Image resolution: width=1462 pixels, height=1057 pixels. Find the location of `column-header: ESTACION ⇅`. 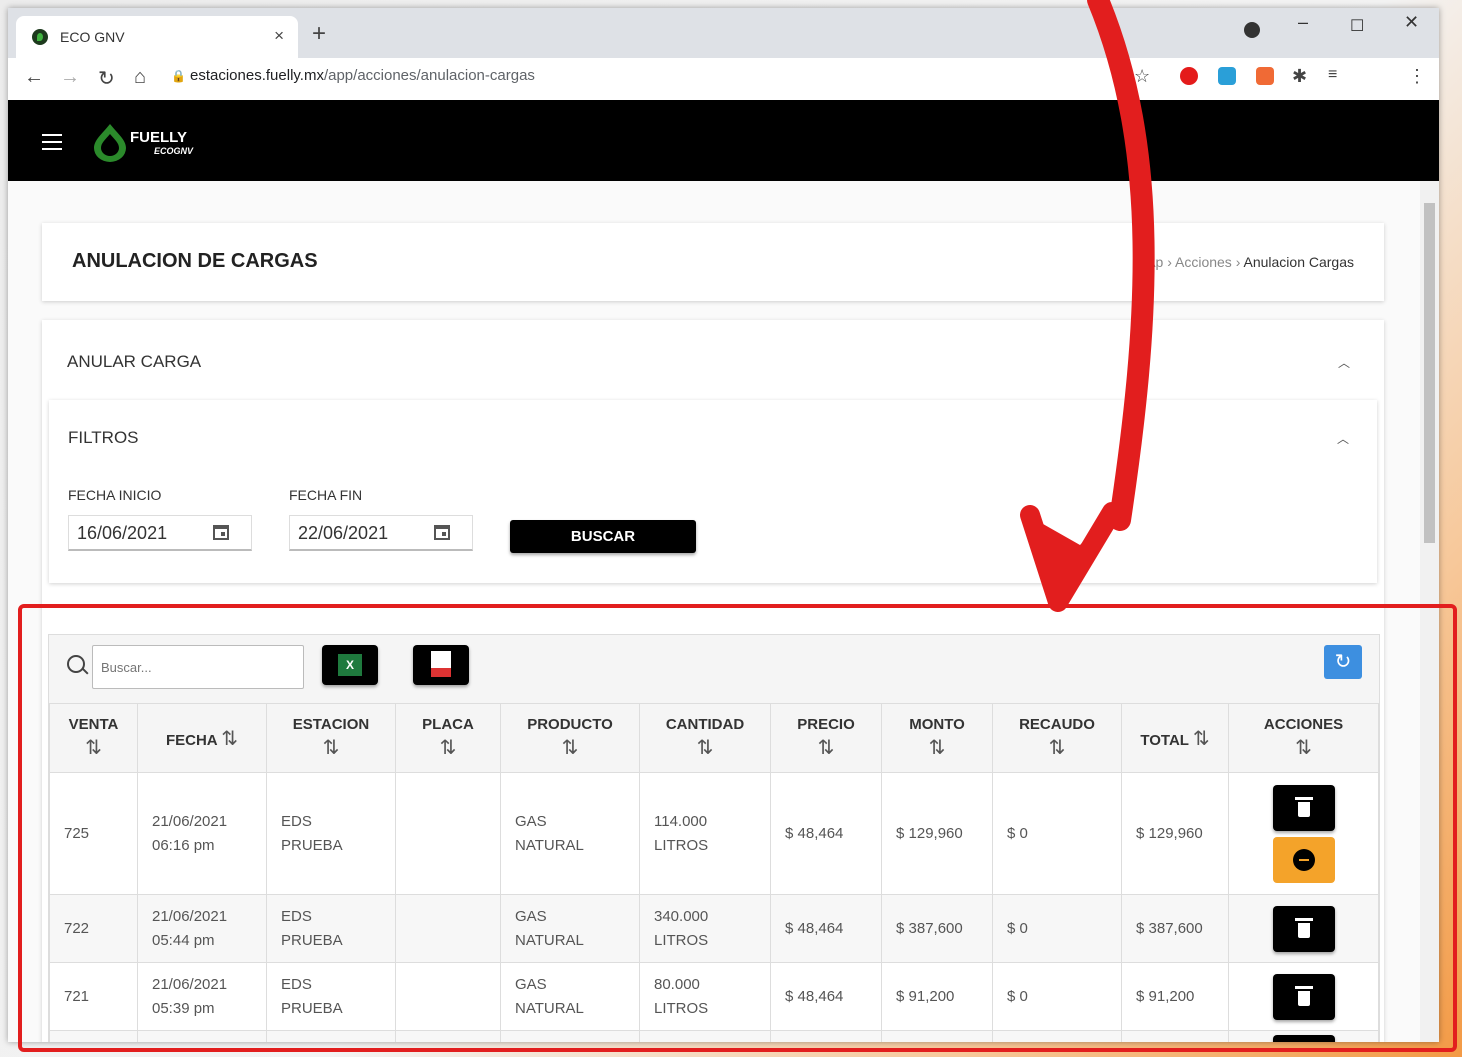

column-header: ESTACION ⇅ is located at coordinates (331, 738).